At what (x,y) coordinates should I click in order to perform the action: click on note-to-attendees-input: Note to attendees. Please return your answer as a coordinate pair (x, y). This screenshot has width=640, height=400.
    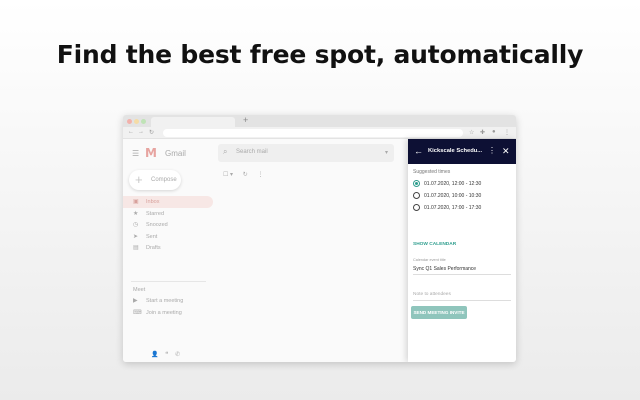
    Looking at the image, I should click on (432, 294).